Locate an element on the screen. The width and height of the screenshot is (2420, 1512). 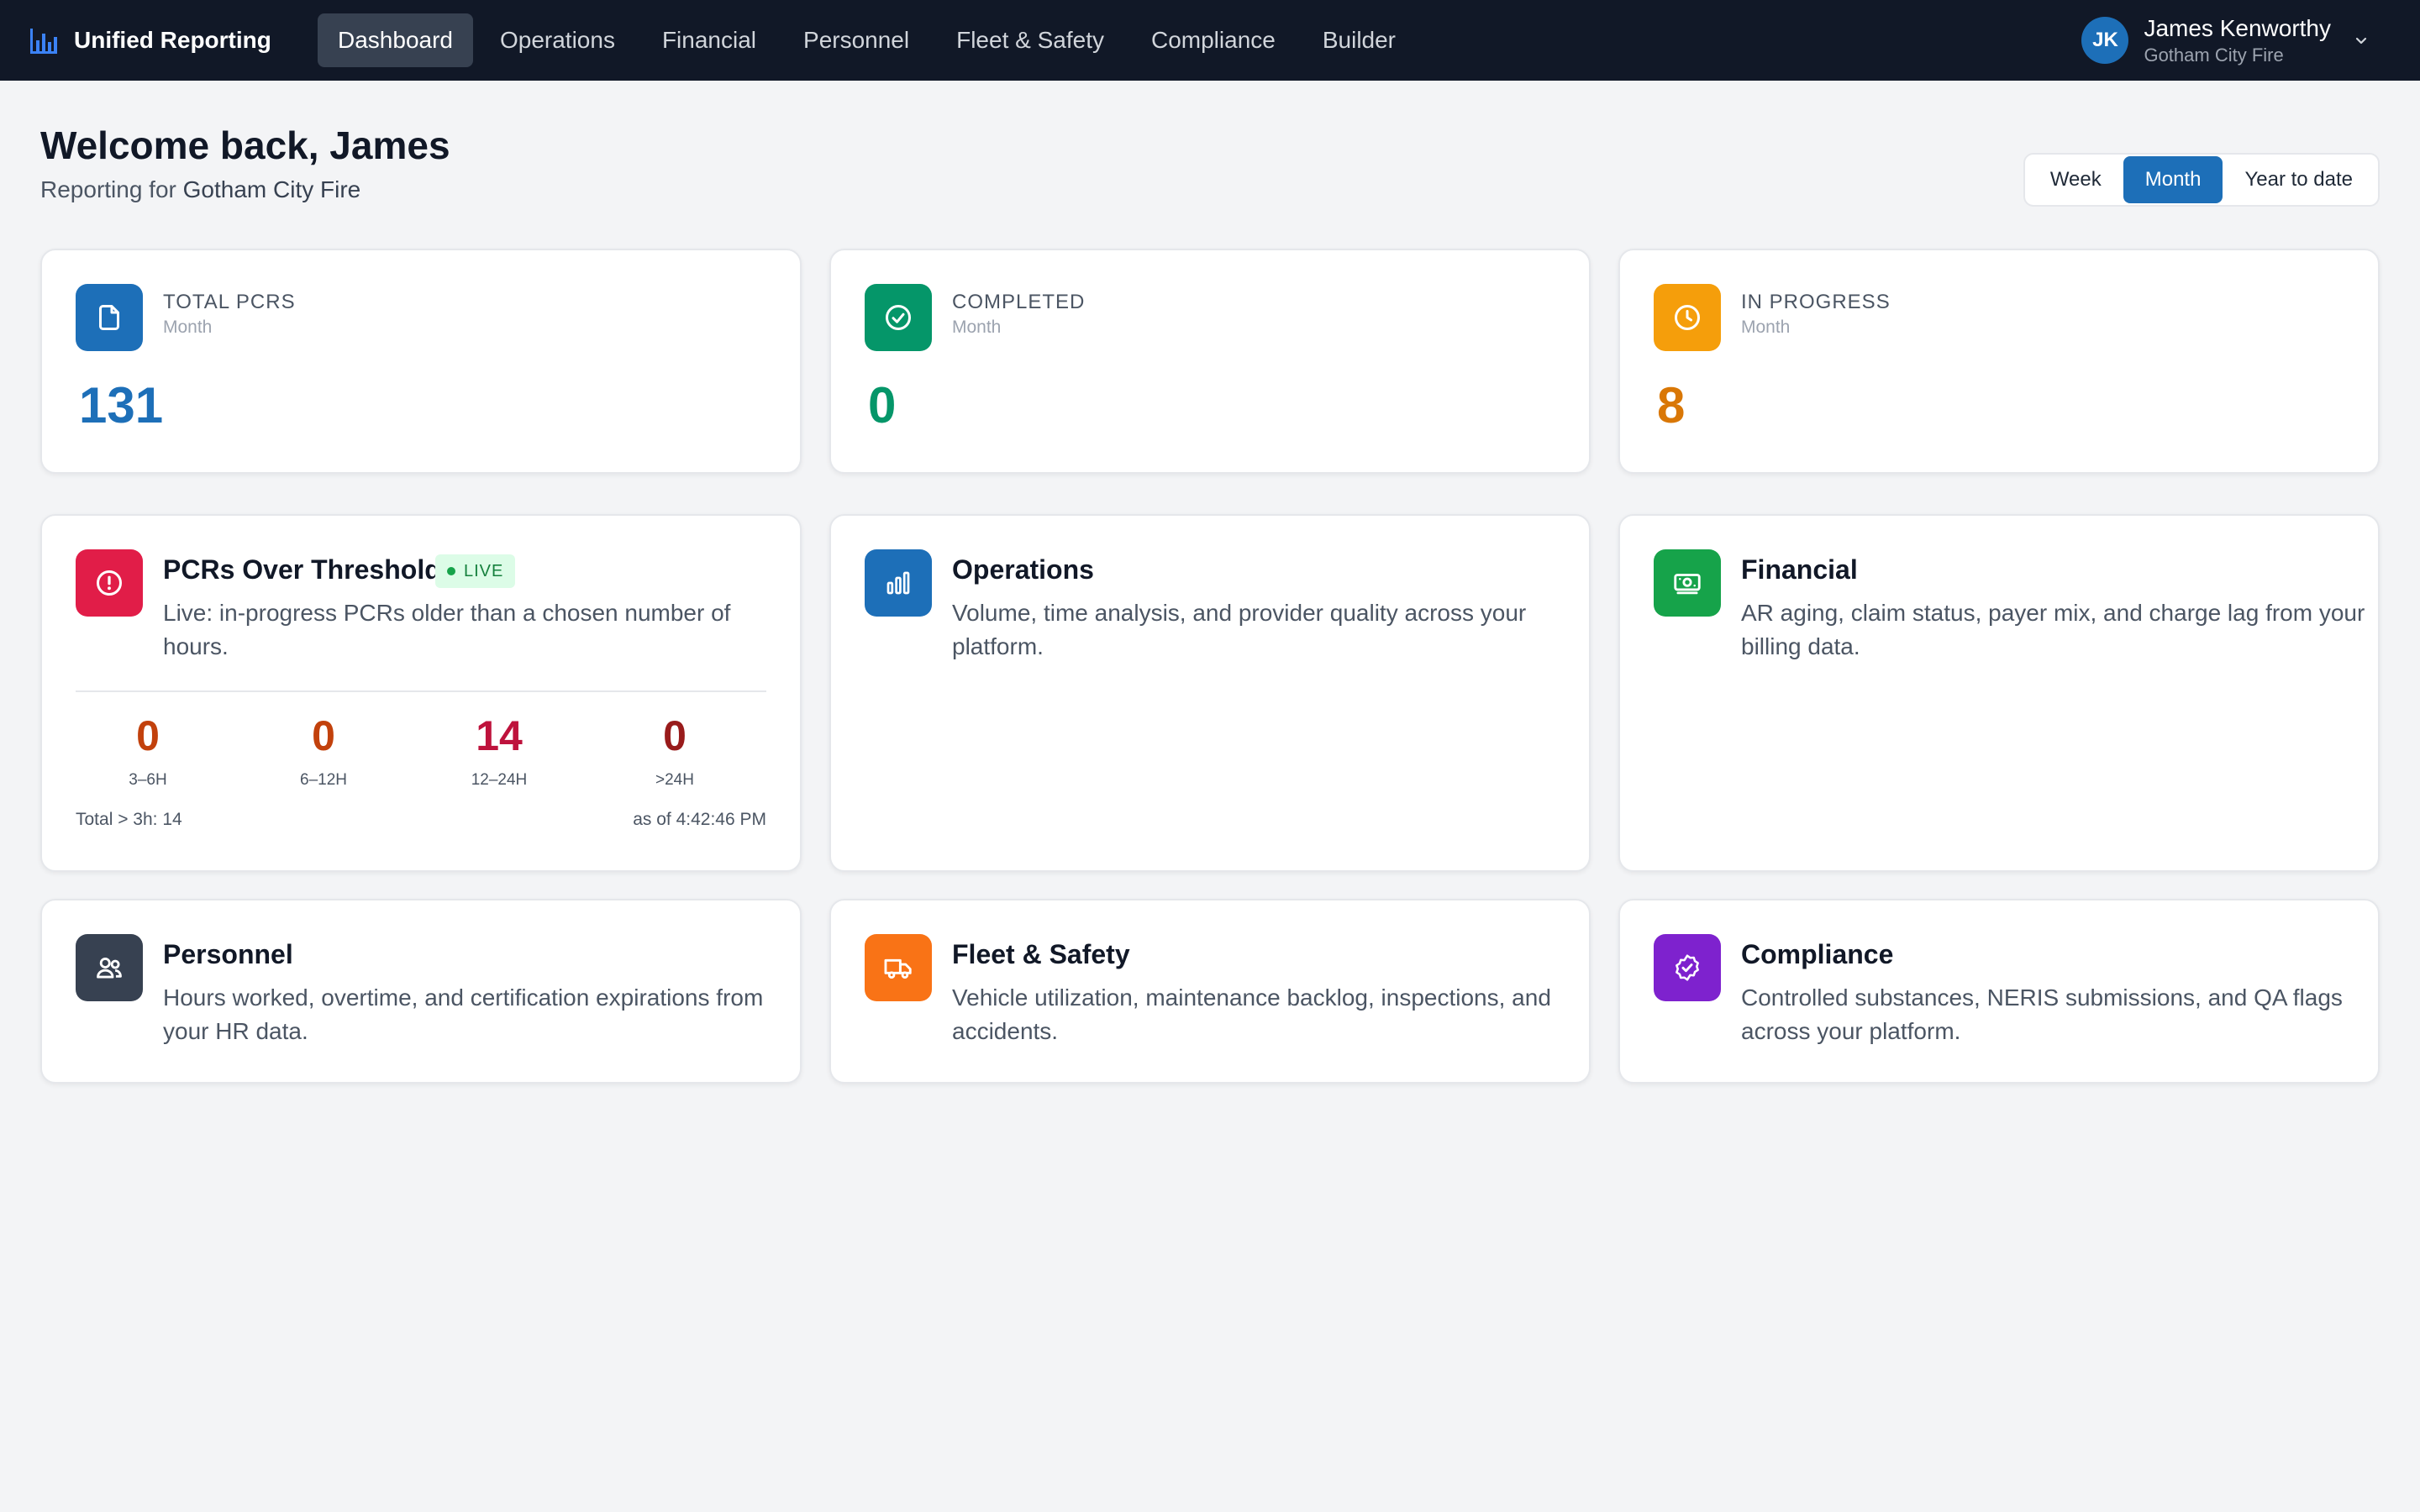
threshold-timestamp: as of 4:42:46 PM is located at coordinates (699, 819).